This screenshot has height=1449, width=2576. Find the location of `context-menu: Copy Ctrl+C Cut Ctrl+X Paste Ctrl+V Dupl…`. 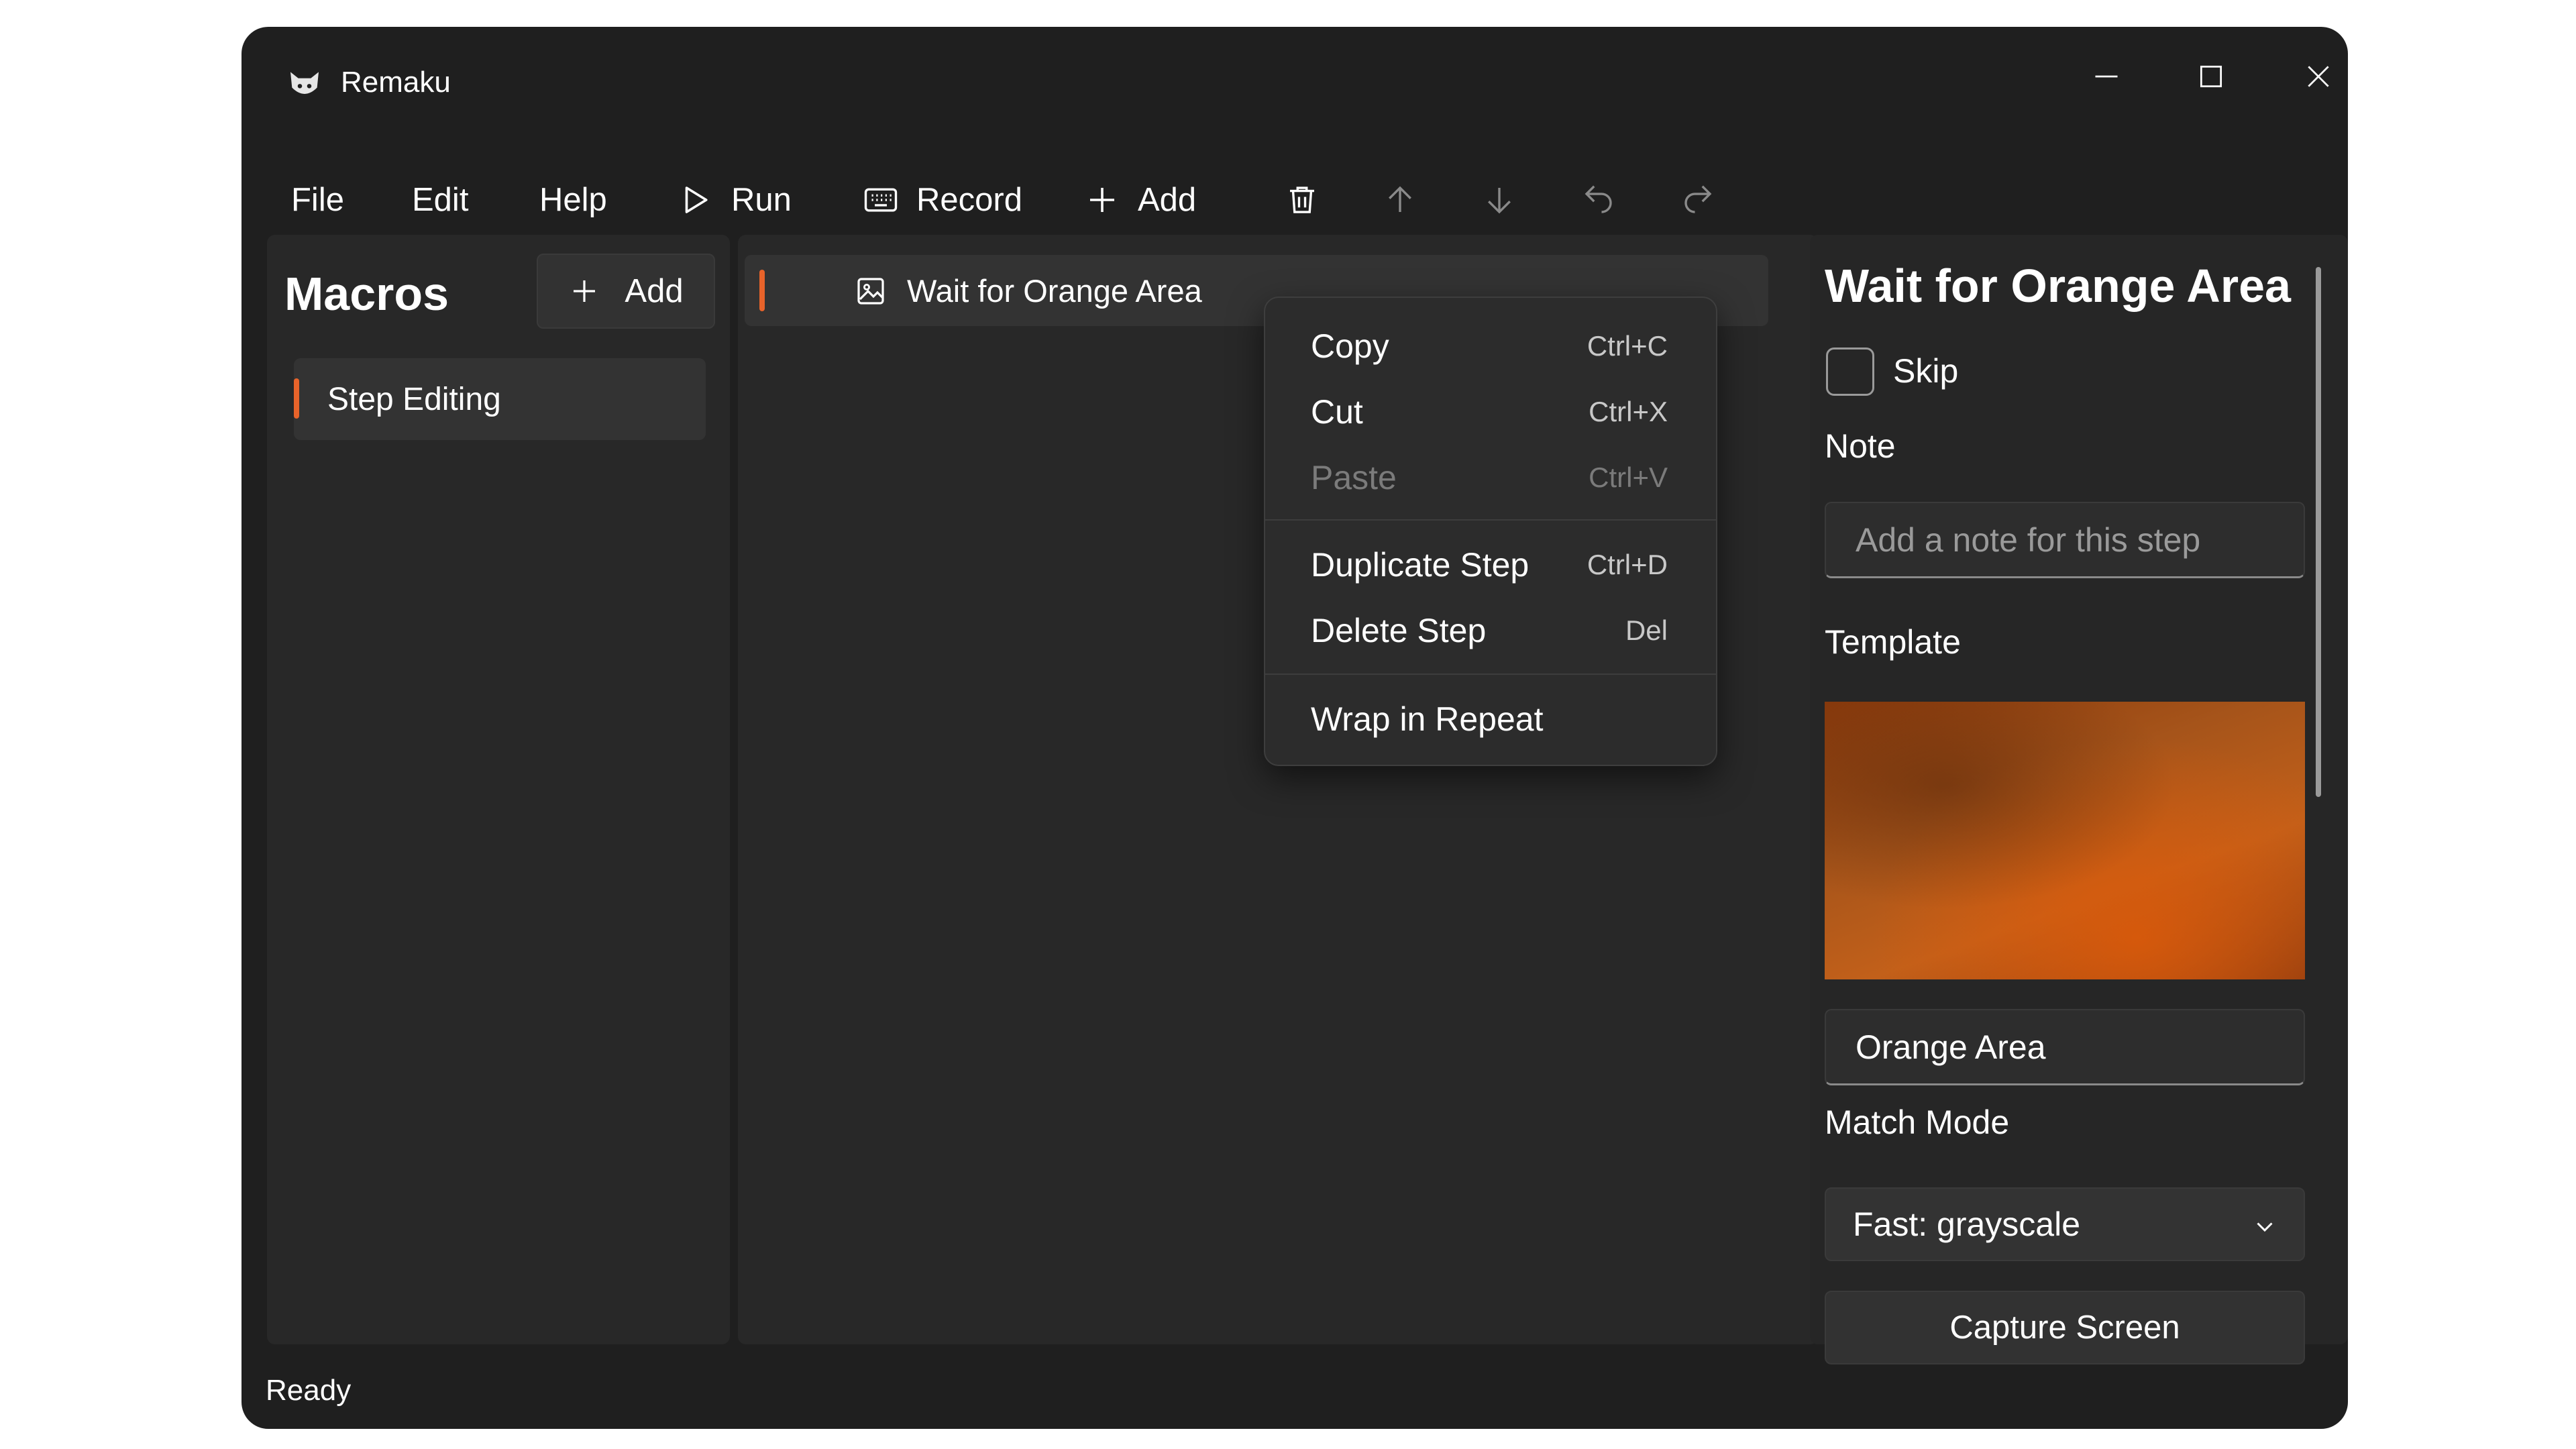

context-menu: Copy Ctrl+C Cut Ctrl+X Paste Ctrl+V Dupl… is located at coordinates (1490, 531).